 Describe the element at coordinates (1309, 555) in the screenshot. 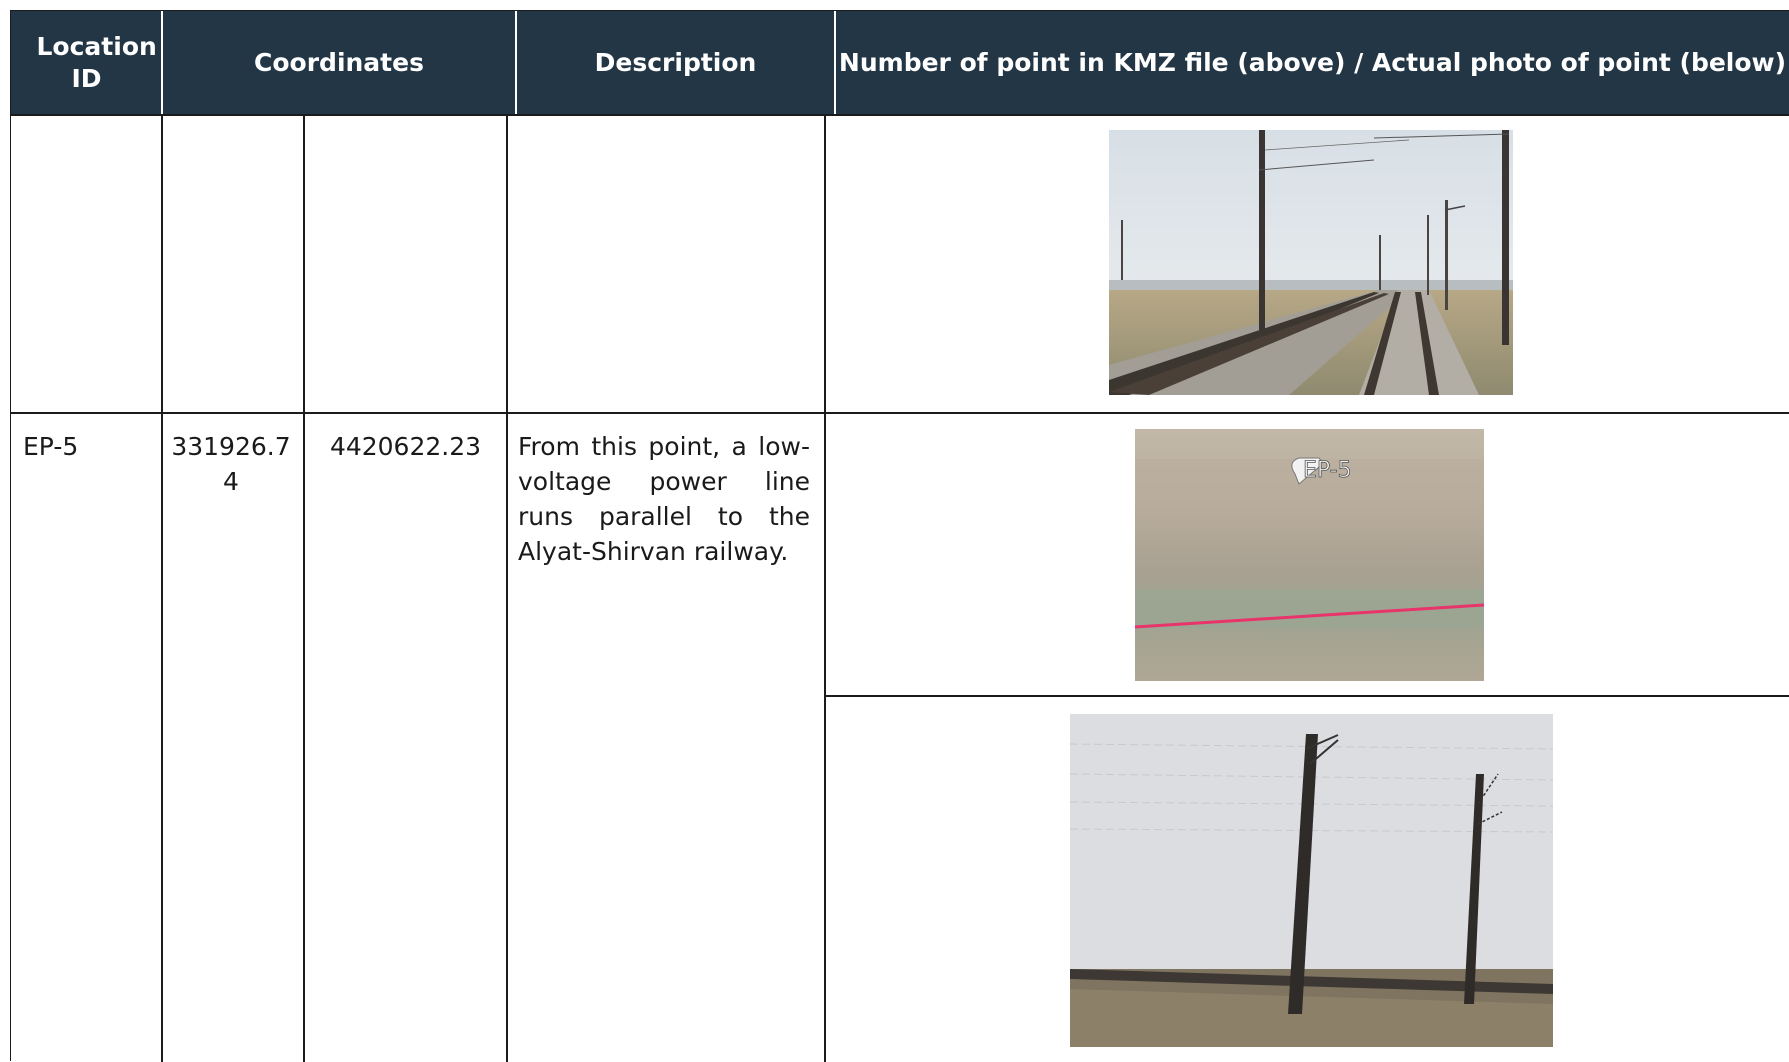

I see `kmz-map-snapshot: EP-5` at that location.